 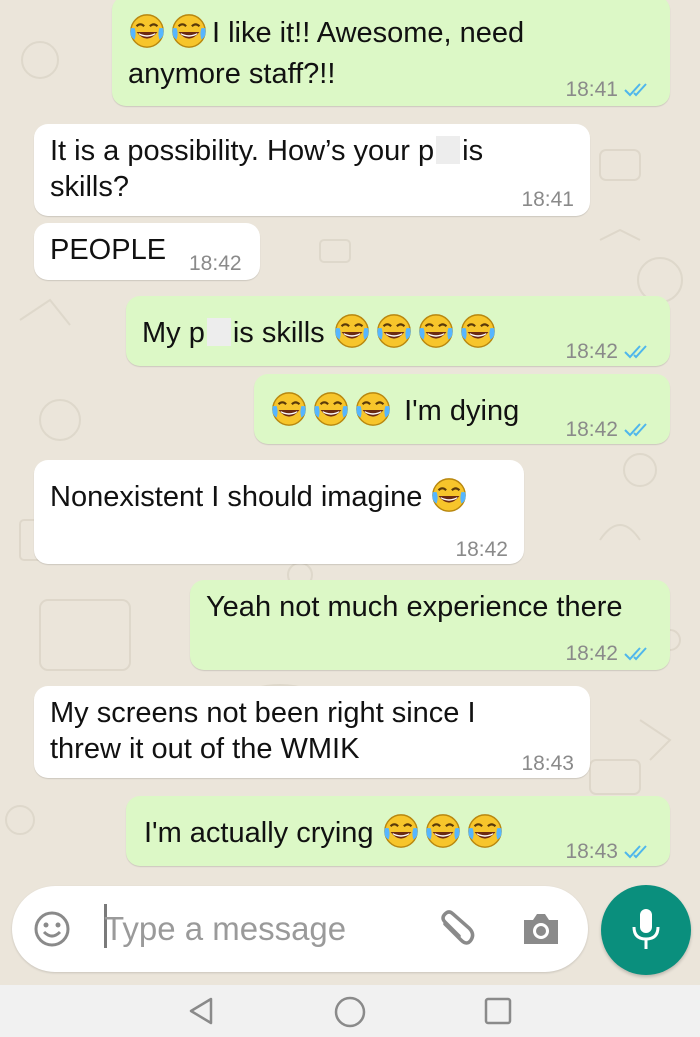 I want to click on mic-button, so click(x=646, y=930).